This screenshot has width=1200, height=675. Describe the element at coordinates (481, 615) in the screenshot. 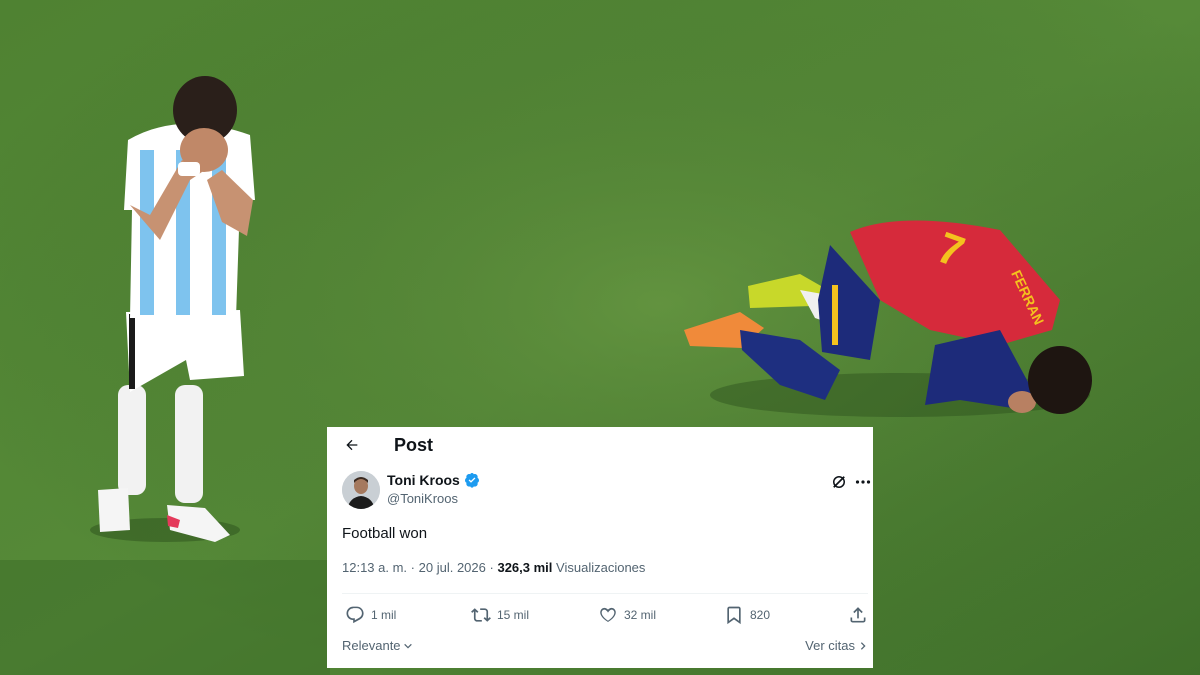

I see `retweet-icon` at that location.